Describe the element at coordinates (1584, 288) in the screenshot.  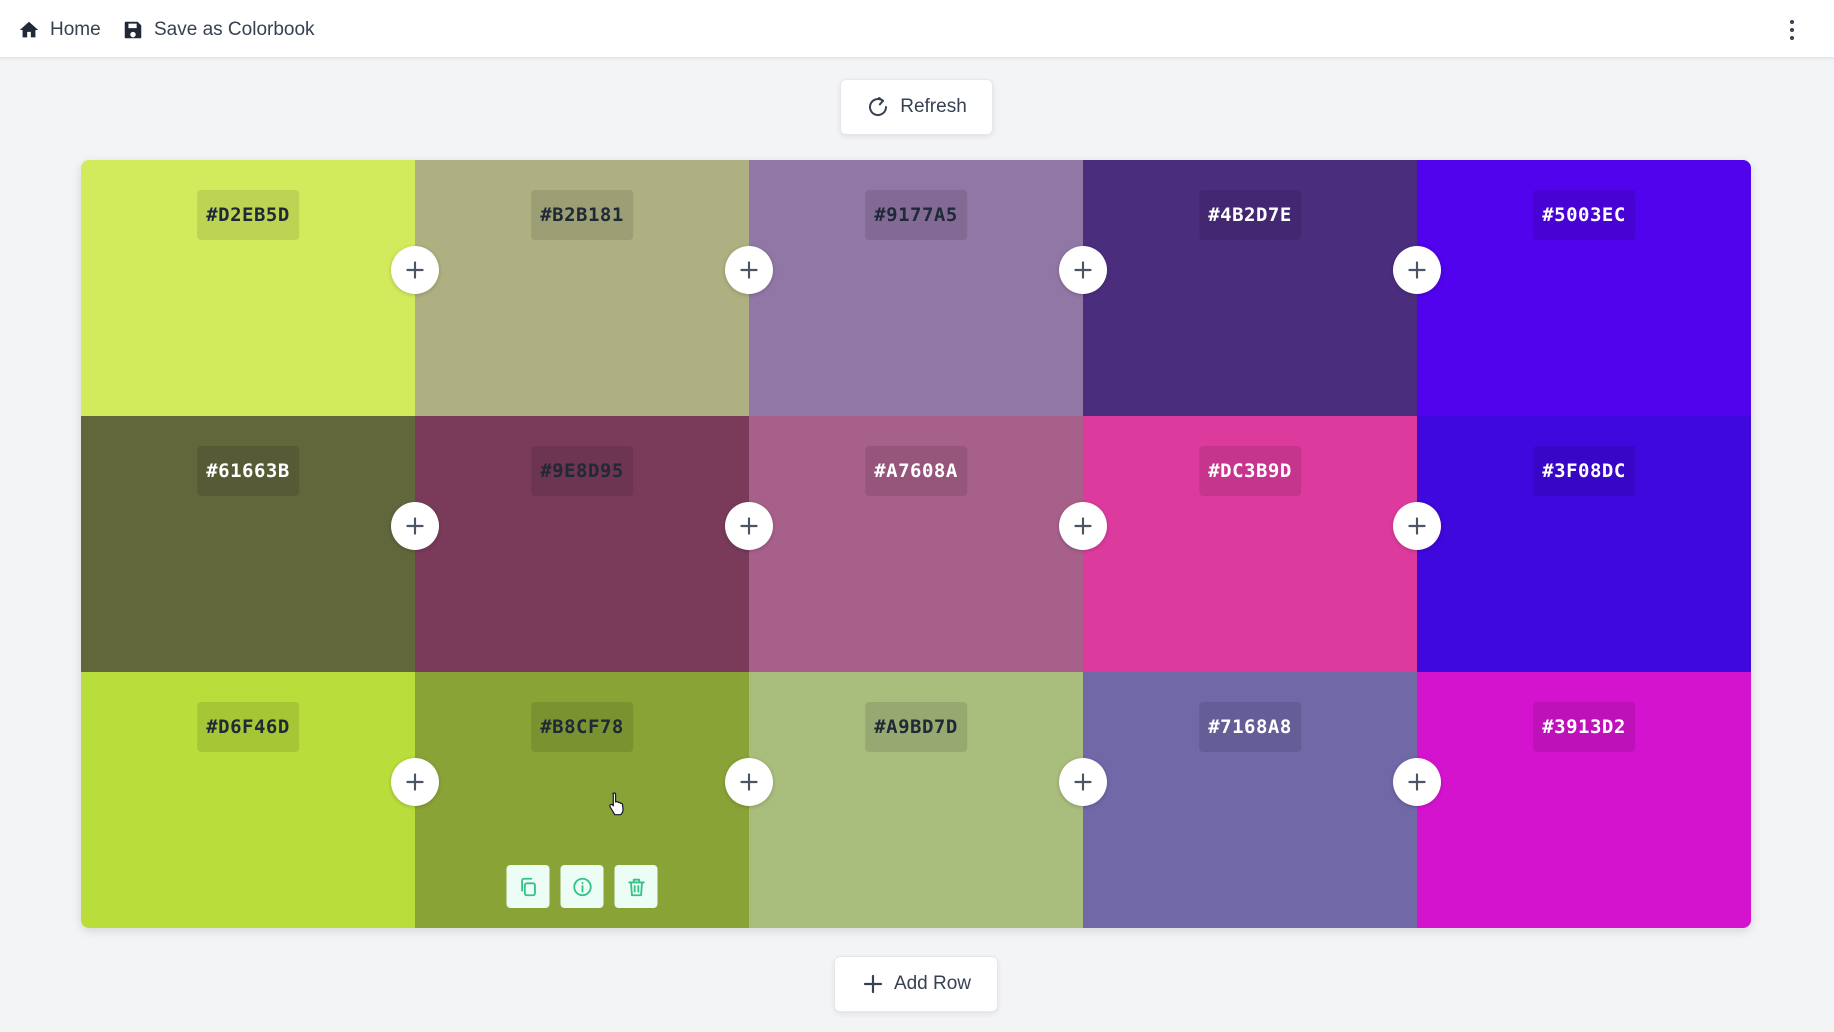
I see `color-swatch: #5003EC` at that location.